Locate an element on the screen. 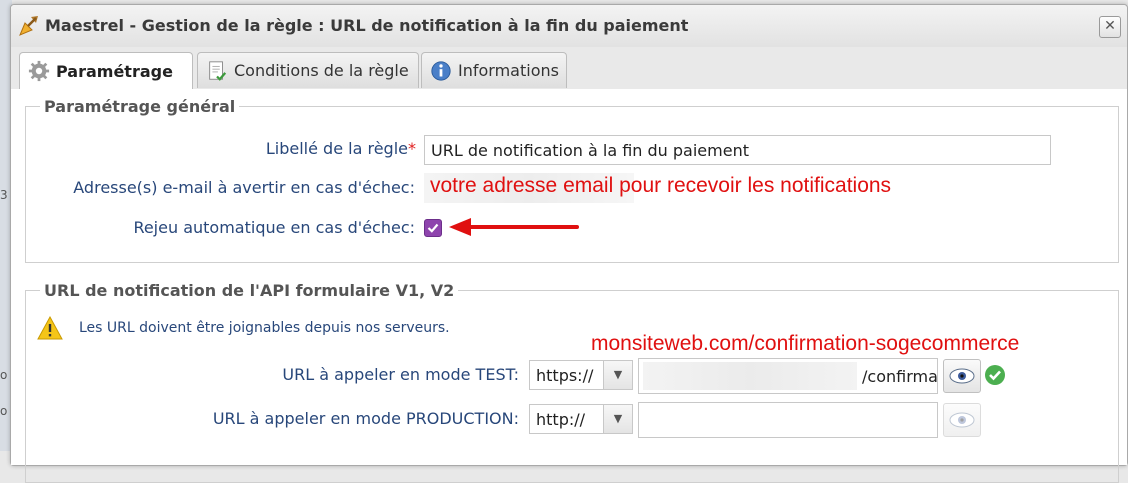 This screenshot has width=1128, height=483. tab-conditions: Conditions de la règle is located at coordinates (308, 70).